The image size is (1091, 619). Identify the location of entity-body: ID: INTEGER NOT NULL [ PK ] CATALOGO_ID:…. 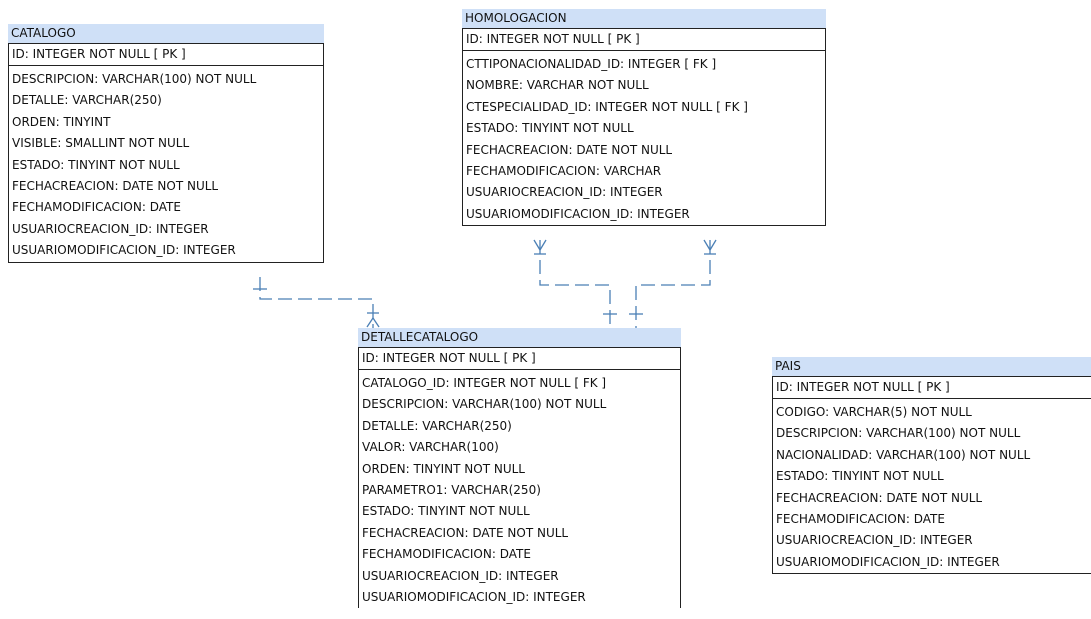
(519, 478).